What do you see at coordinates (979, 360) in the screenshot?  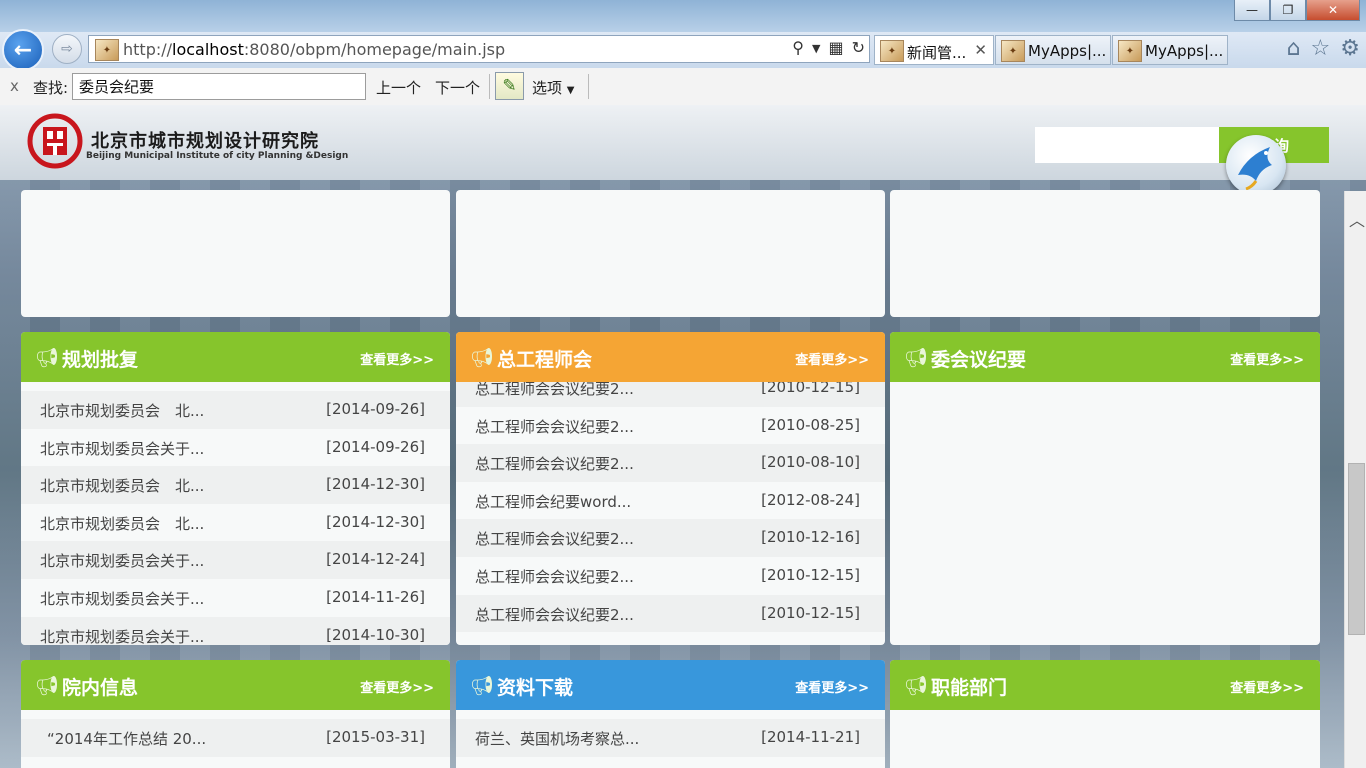 I see `panel-title: 委会议纪要` at bounding box center [979, 360].